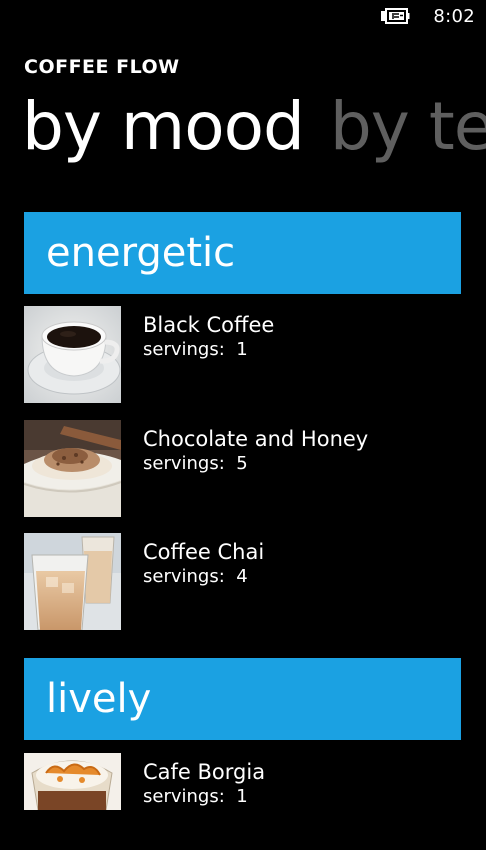 Image resolution: width=486 pixels, height=850 pixels. I want to click on chocolate-honey-photo, so click(72, 468).